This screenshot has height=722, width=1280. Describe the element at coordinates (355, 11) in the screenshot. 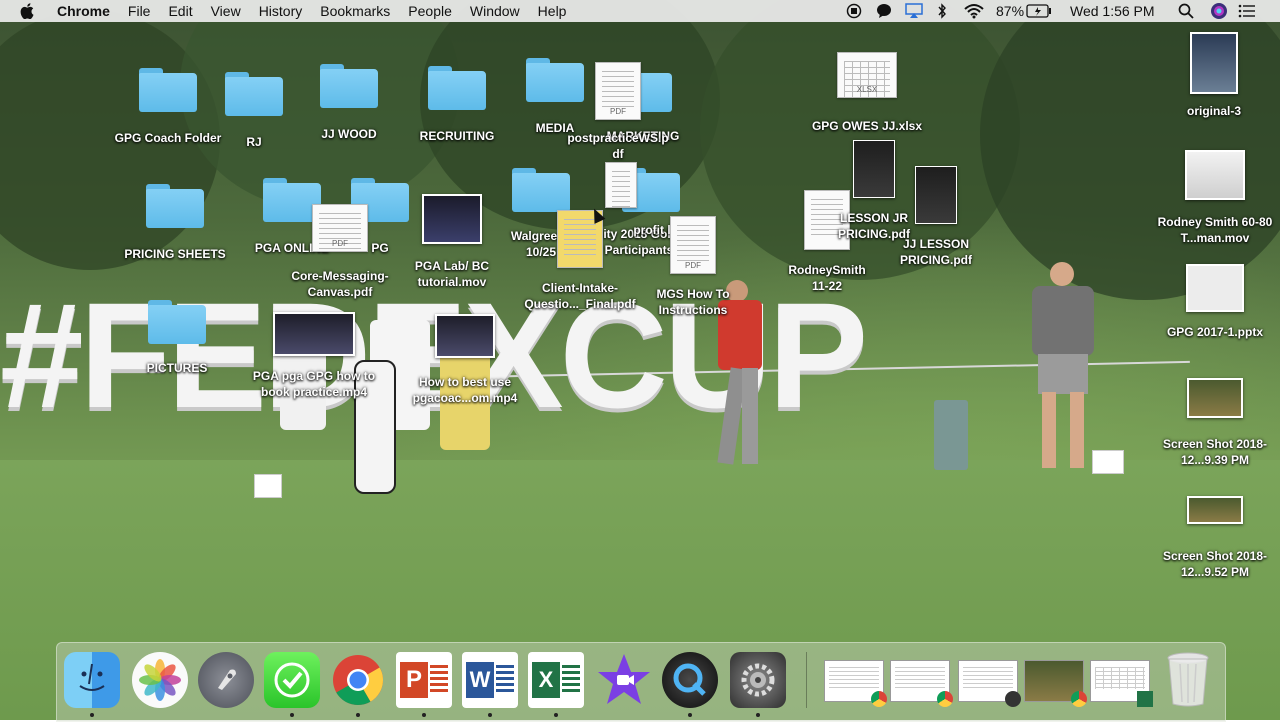

I see `menu-bookmarks: Bookmarks` at that location.